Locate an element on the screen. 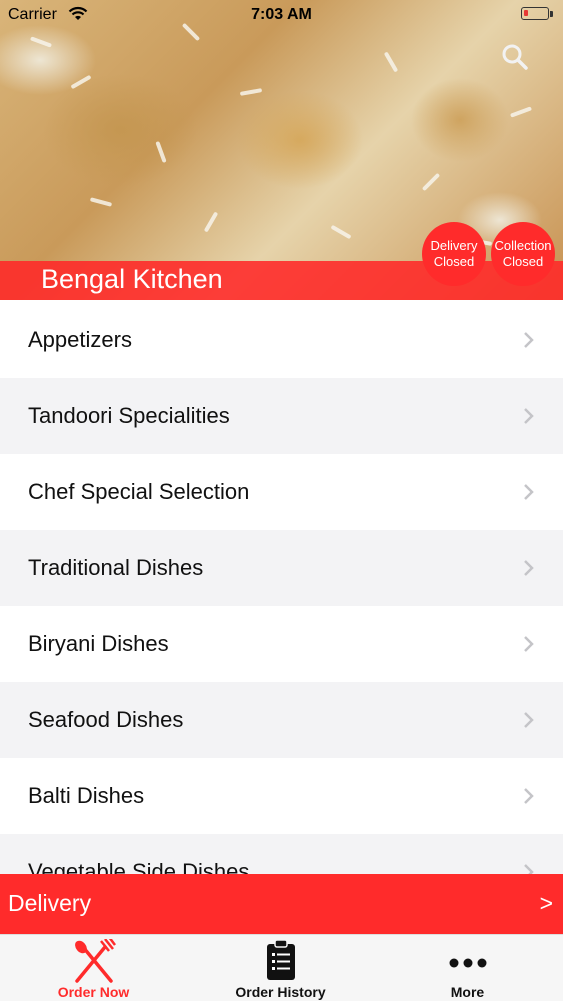 This screenshot has height=1001, width=563. status-bar: Carrier 7:03 AM is located at coordinates (281, 15).